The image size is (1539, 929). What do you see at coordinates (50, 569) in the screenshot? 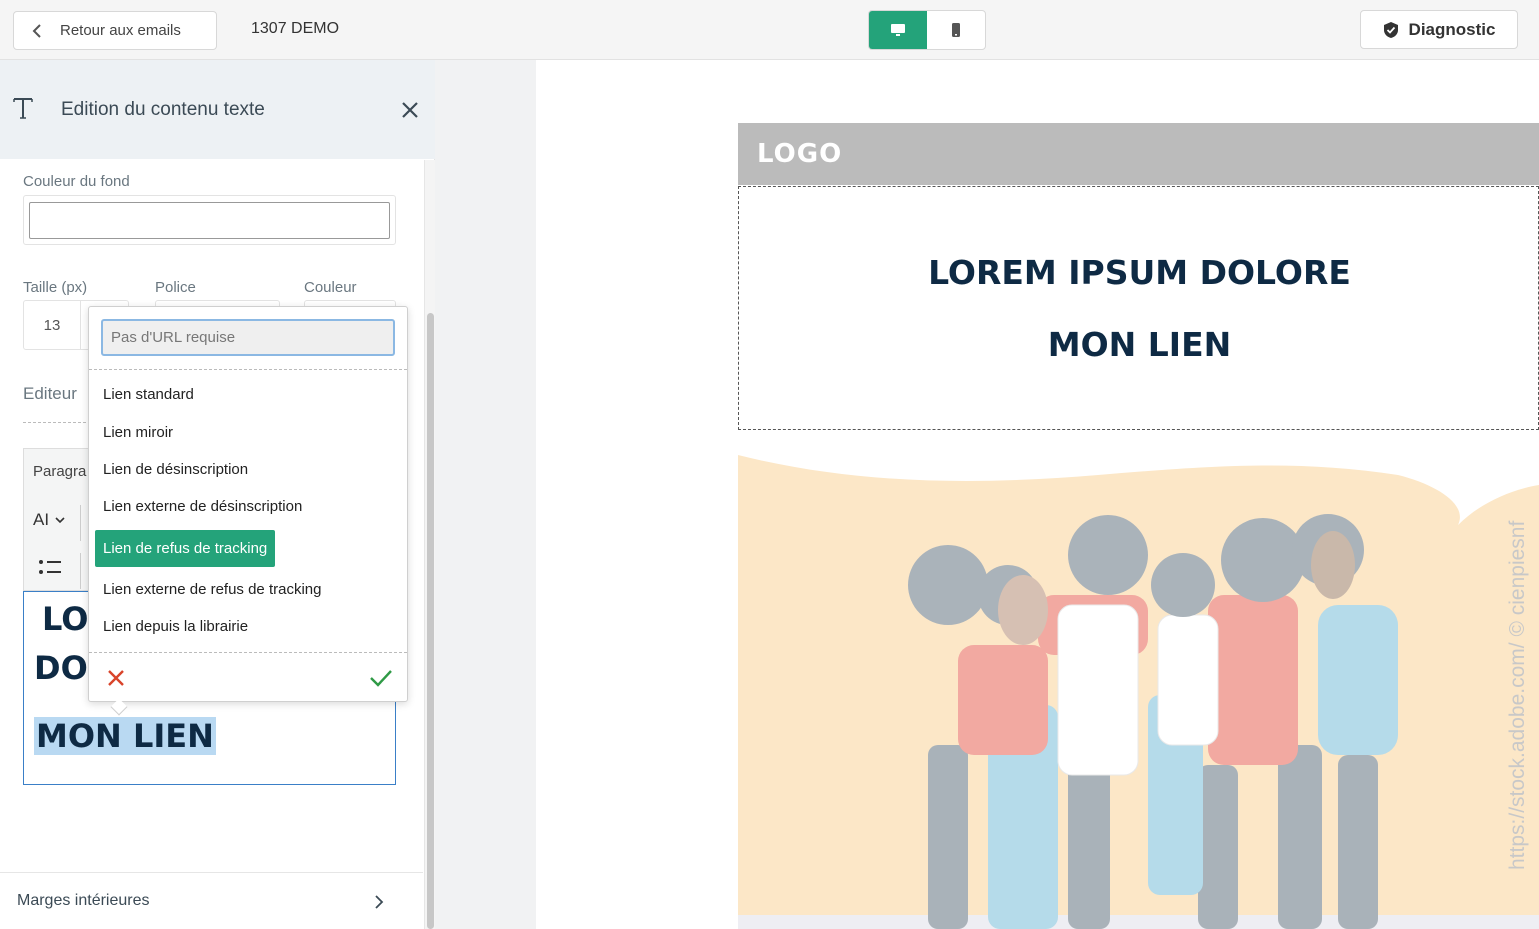
I see `bullet-list-icon` at bounding box center [50, 569].